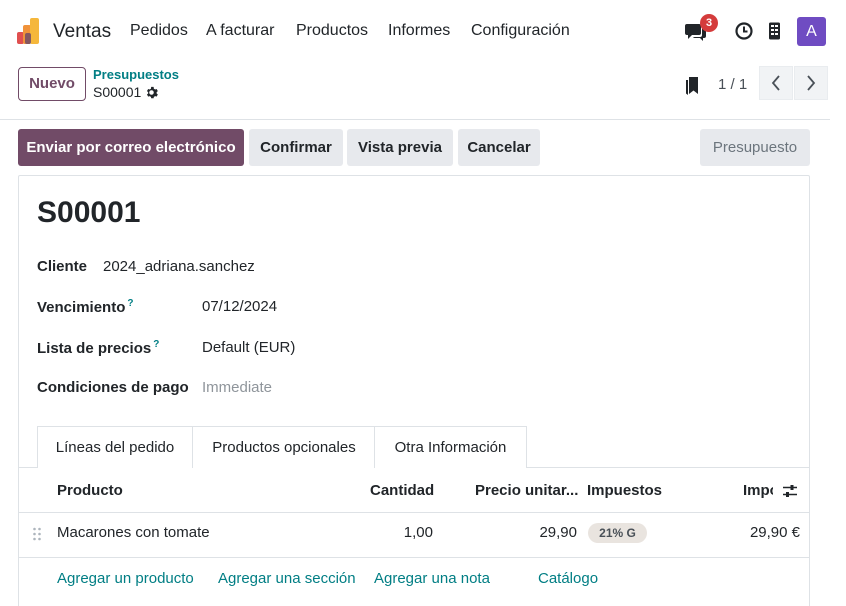  I want to click on phone-icon, so click(774, 31).